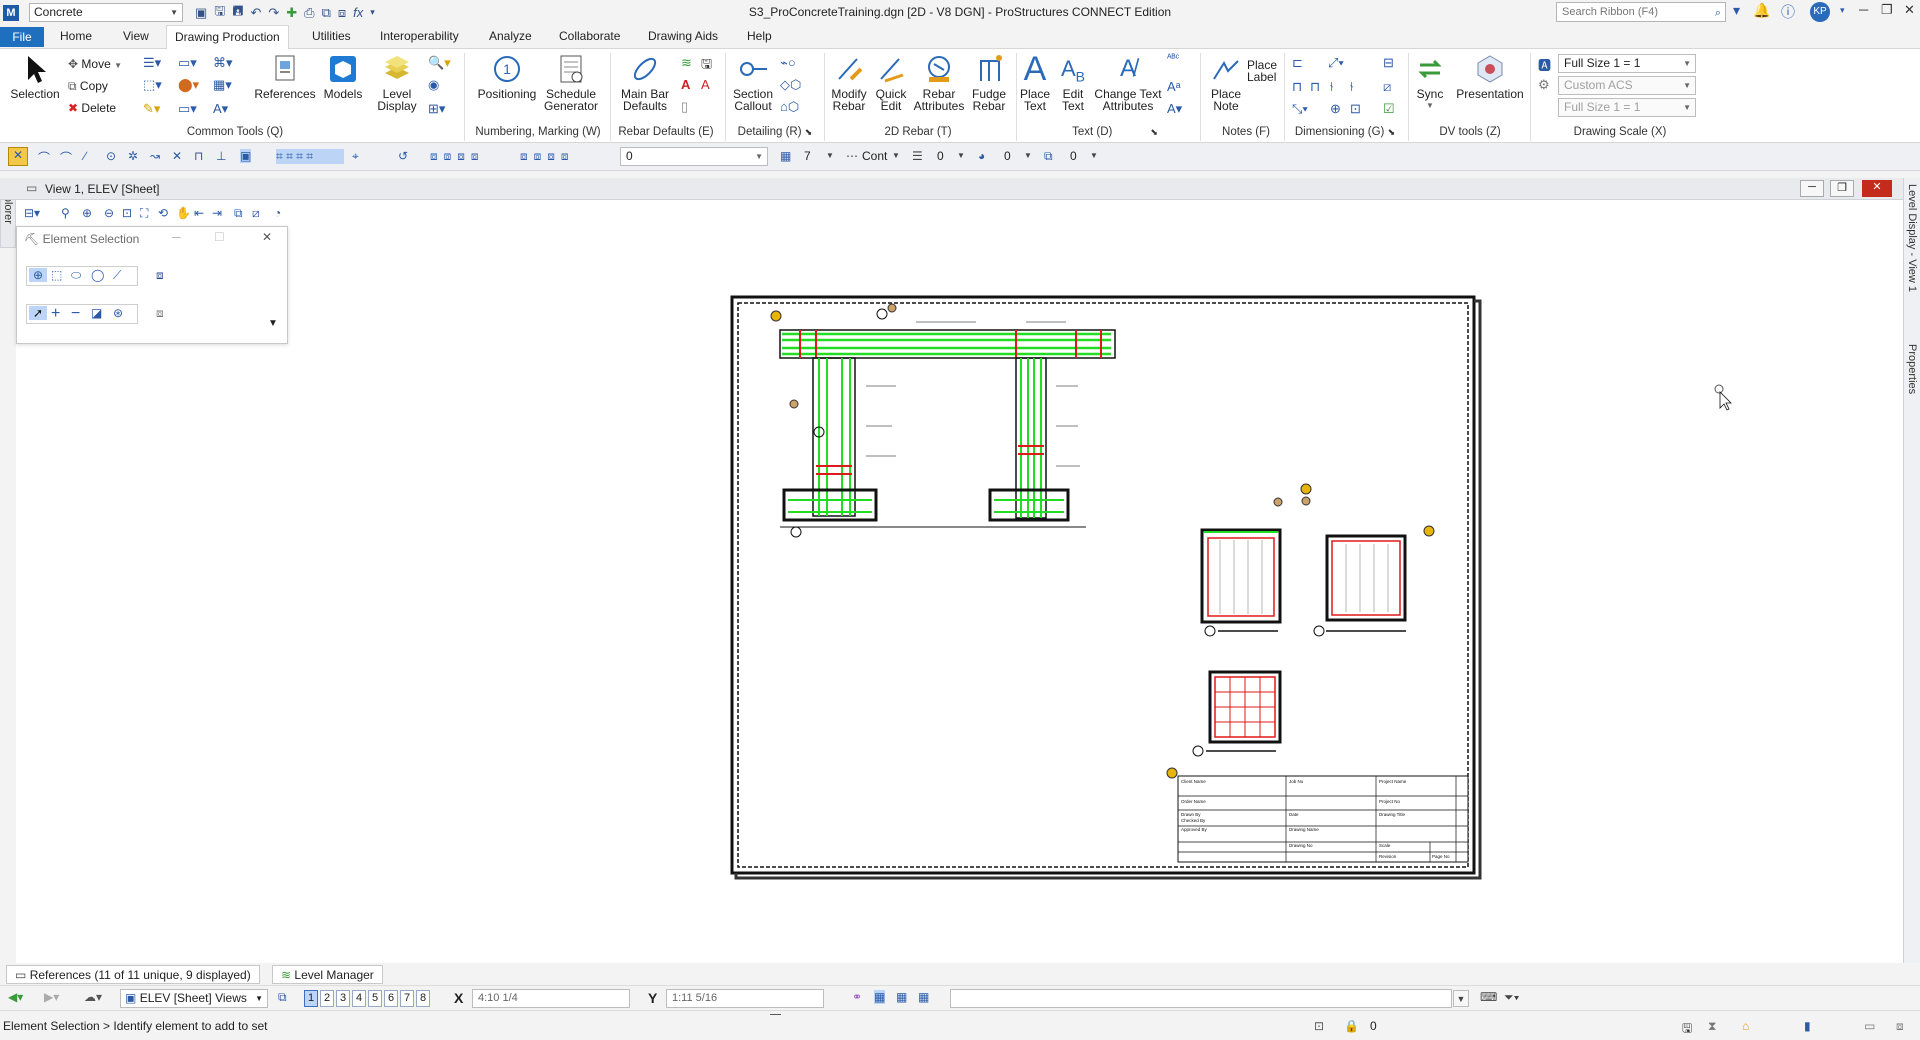 This screenshot has width=1920, height=1040. Describe the element at coordinates (1511, 997) in the screenshot. I see `filter-icon: ⏷▾` at that location.